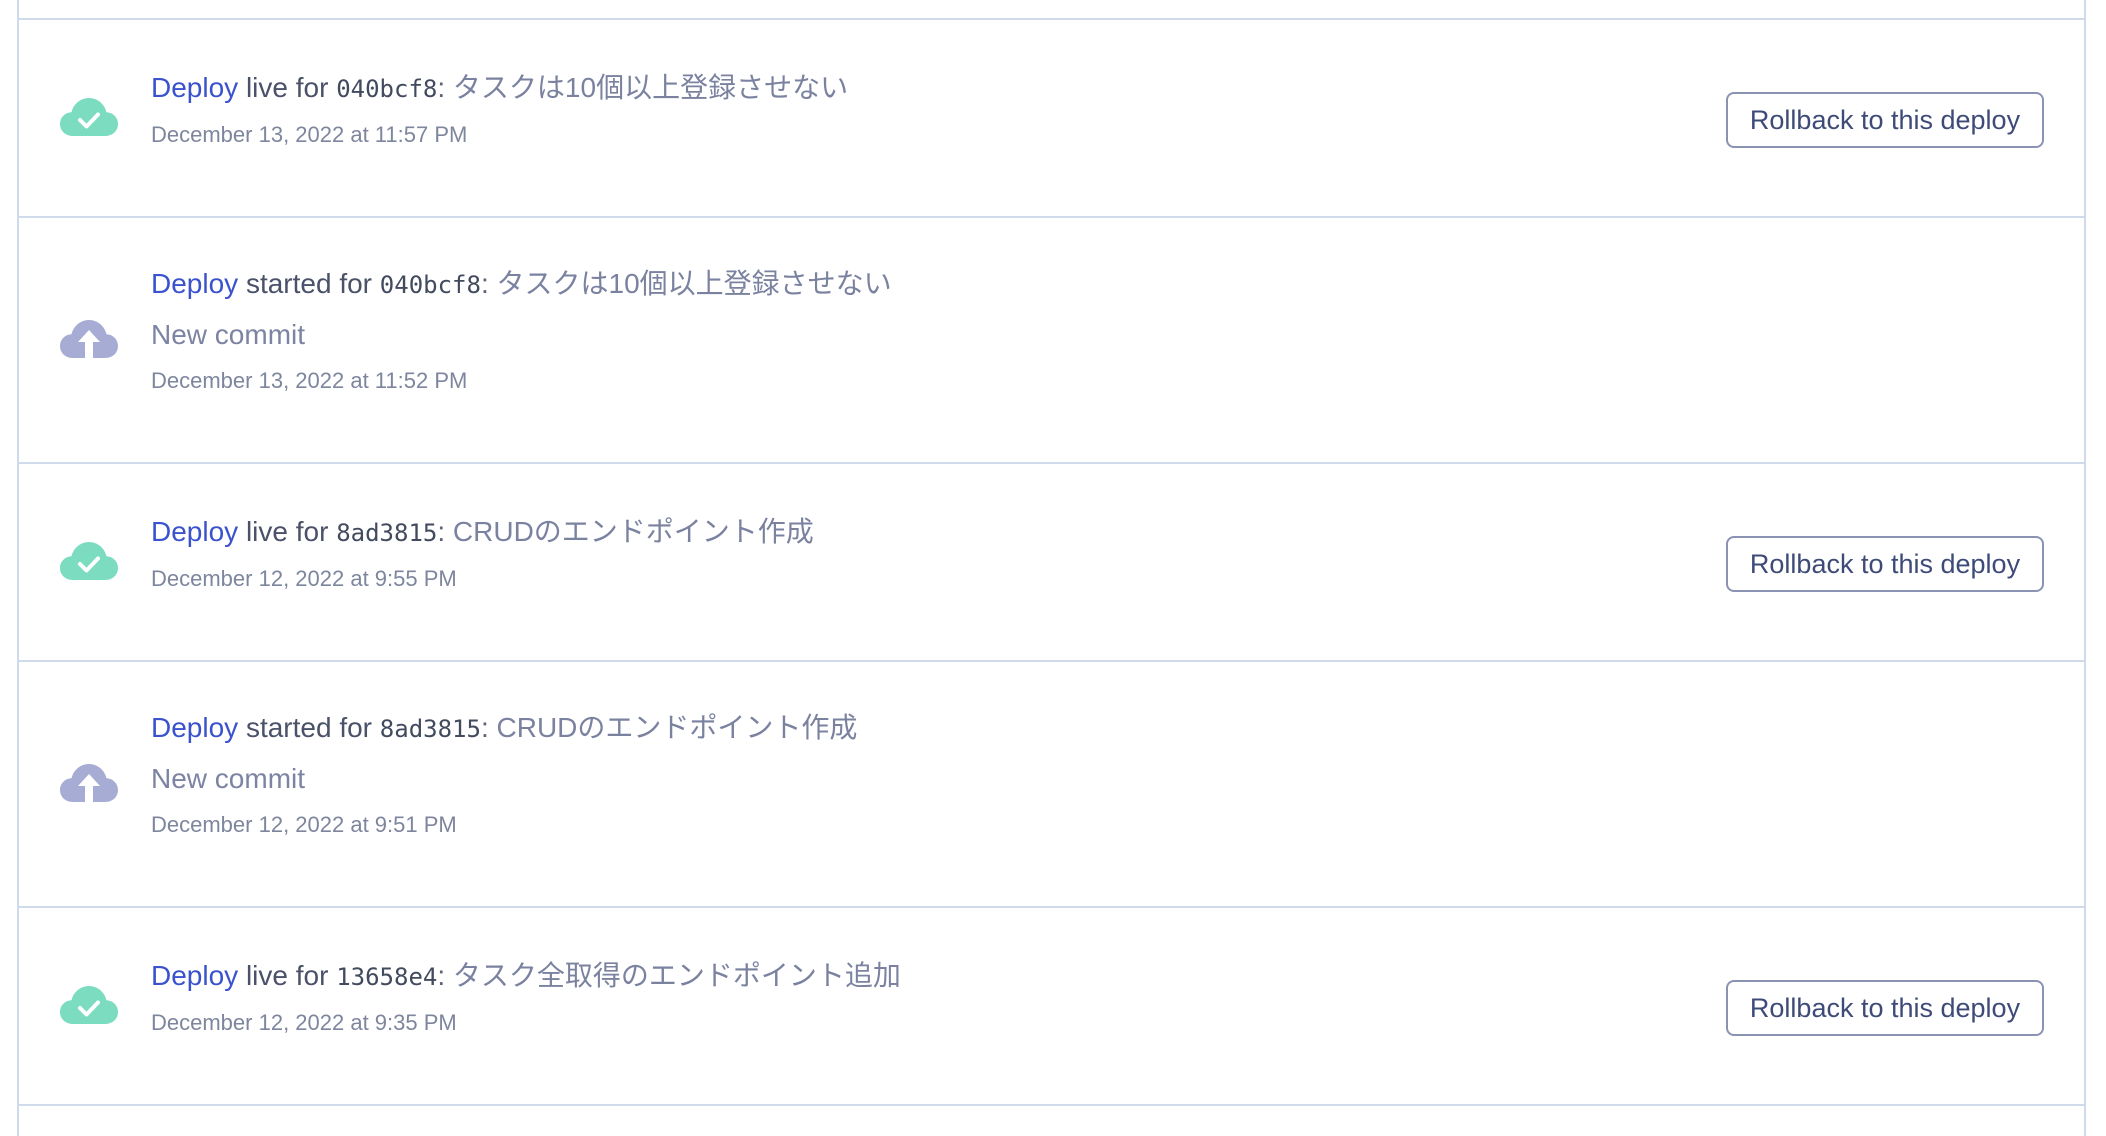 This screenshot has height=1136, width=2106. What do you see at coordinates (304, 824) in the screenshot?
I see `event-timestamp: December 12, 2022 at 9:51 PM` at bounding box center [304, 824].